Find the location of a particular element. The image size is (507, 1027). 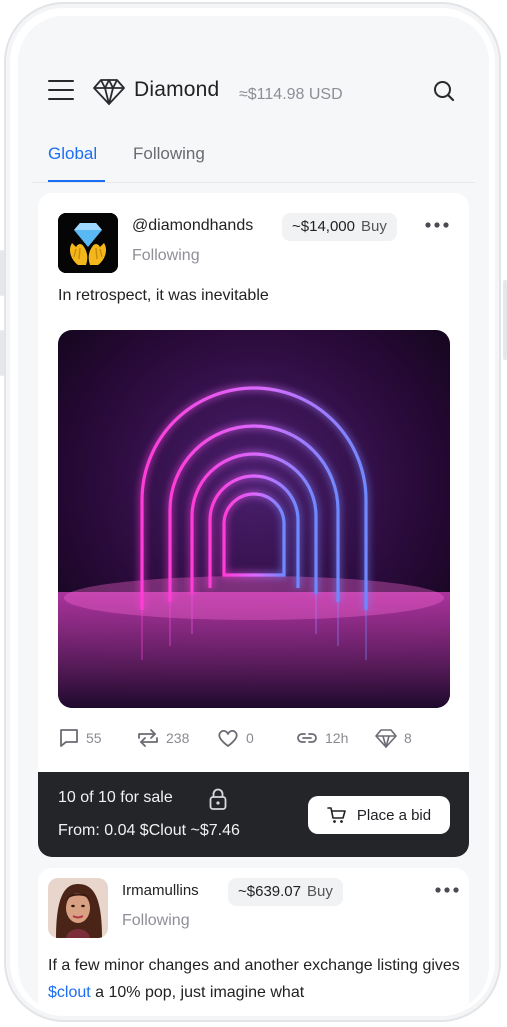

wallet-balance: ≈$114.98 USD is located at coordinates (291, 94).